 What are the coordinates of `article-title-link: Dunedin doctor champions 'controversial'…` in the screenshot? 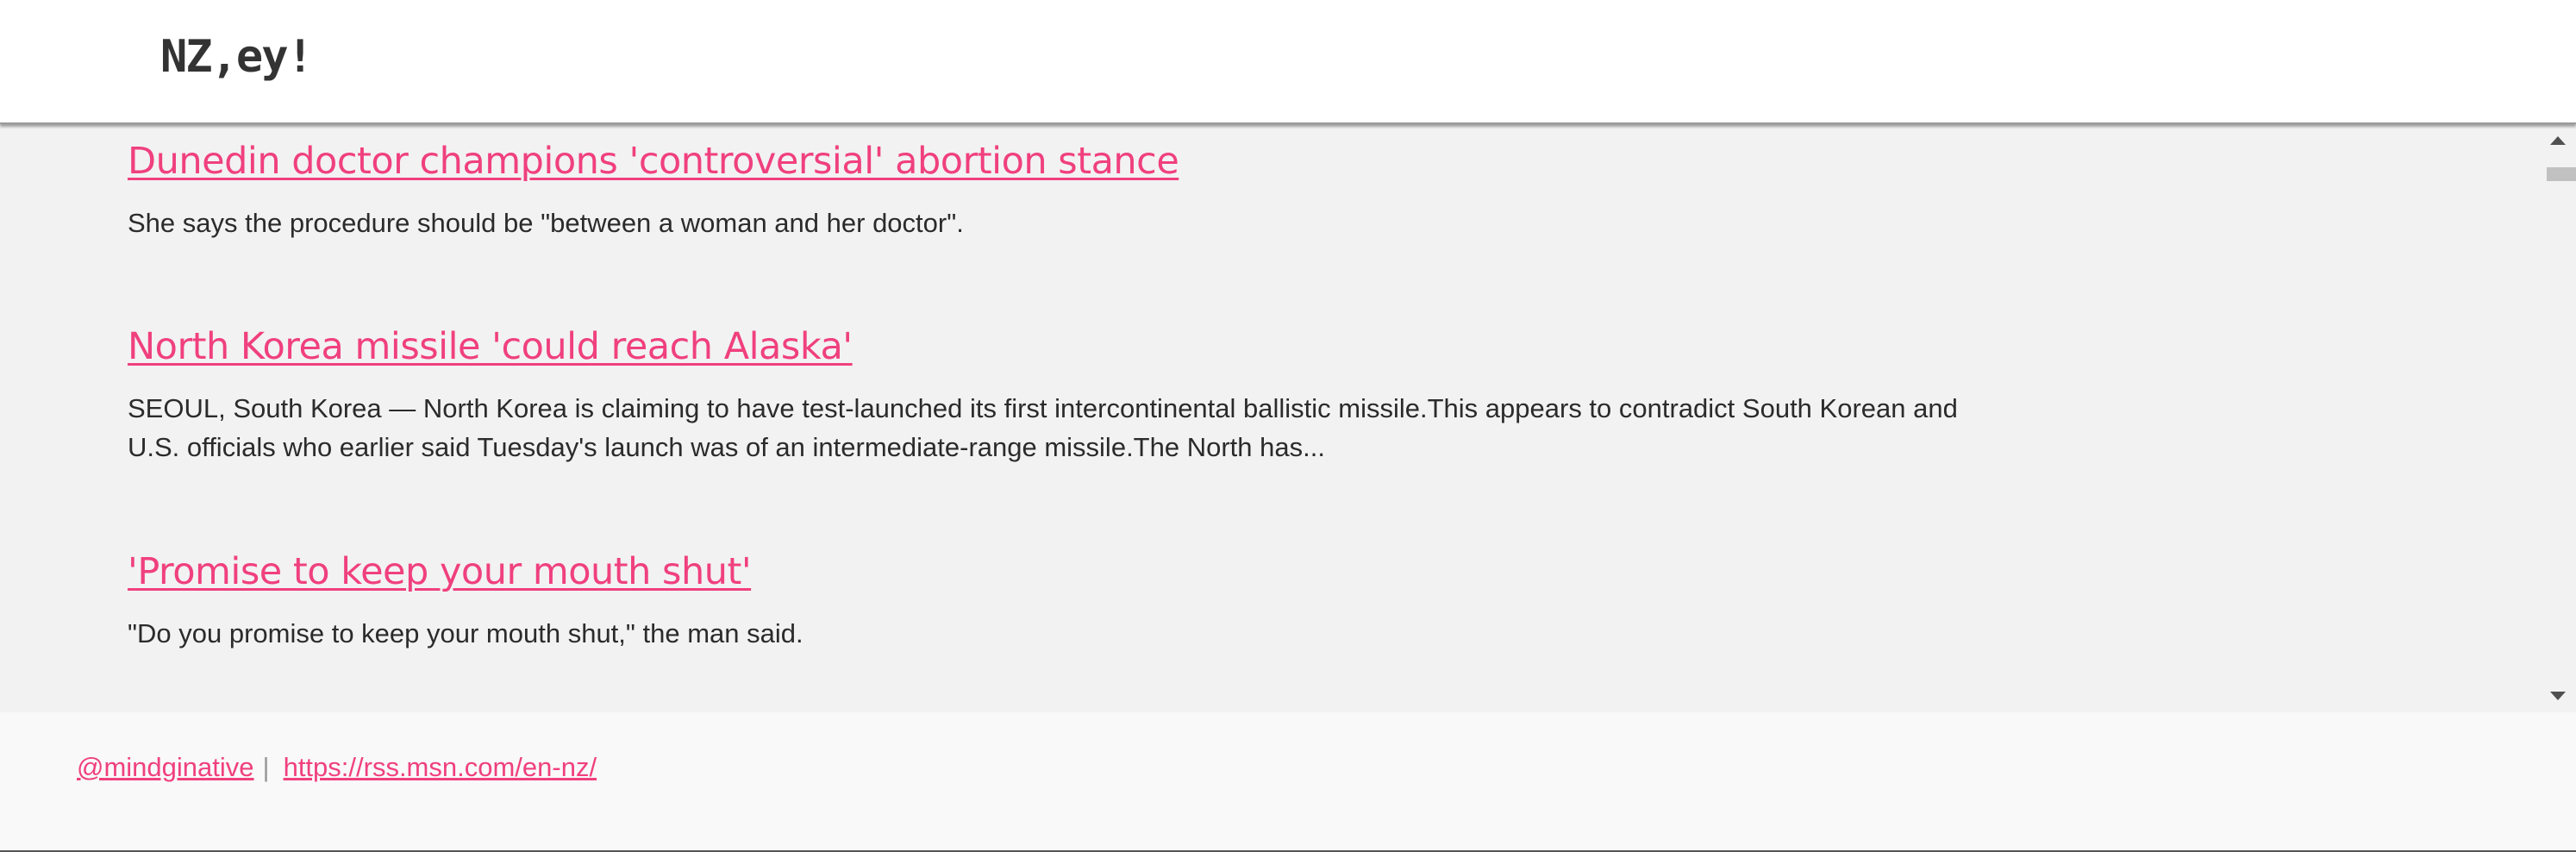 It's located at (653, 161).